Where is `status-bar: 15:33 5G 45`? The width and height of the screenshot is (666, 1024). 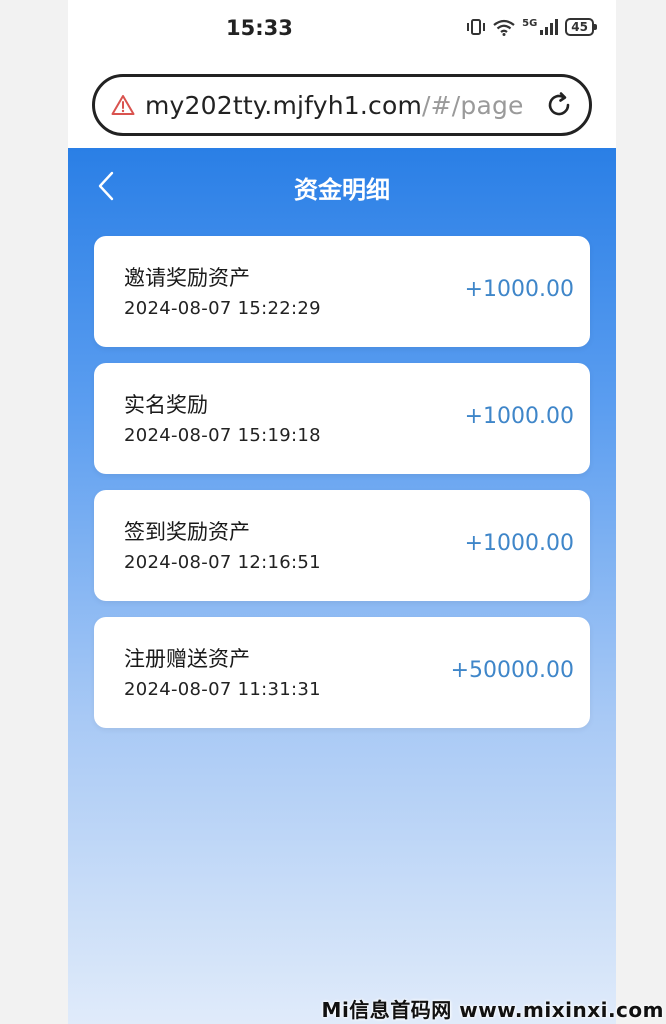 status-bar: 15:33 5G 45 is located at coordinates (342, 31).